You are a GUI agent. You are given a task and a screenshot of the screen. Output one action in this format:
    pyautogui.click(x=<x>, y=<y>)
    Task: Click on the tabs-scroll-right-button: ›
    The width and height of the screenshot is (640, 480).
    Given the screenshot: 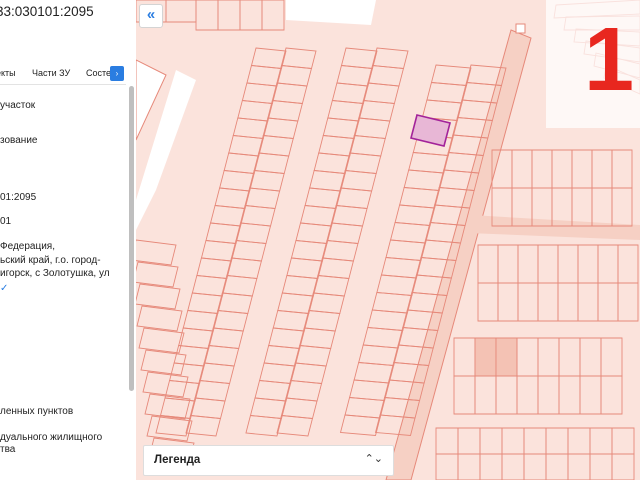 What is the action you would take?
    pyautogui.click(x=117, y=73)
    